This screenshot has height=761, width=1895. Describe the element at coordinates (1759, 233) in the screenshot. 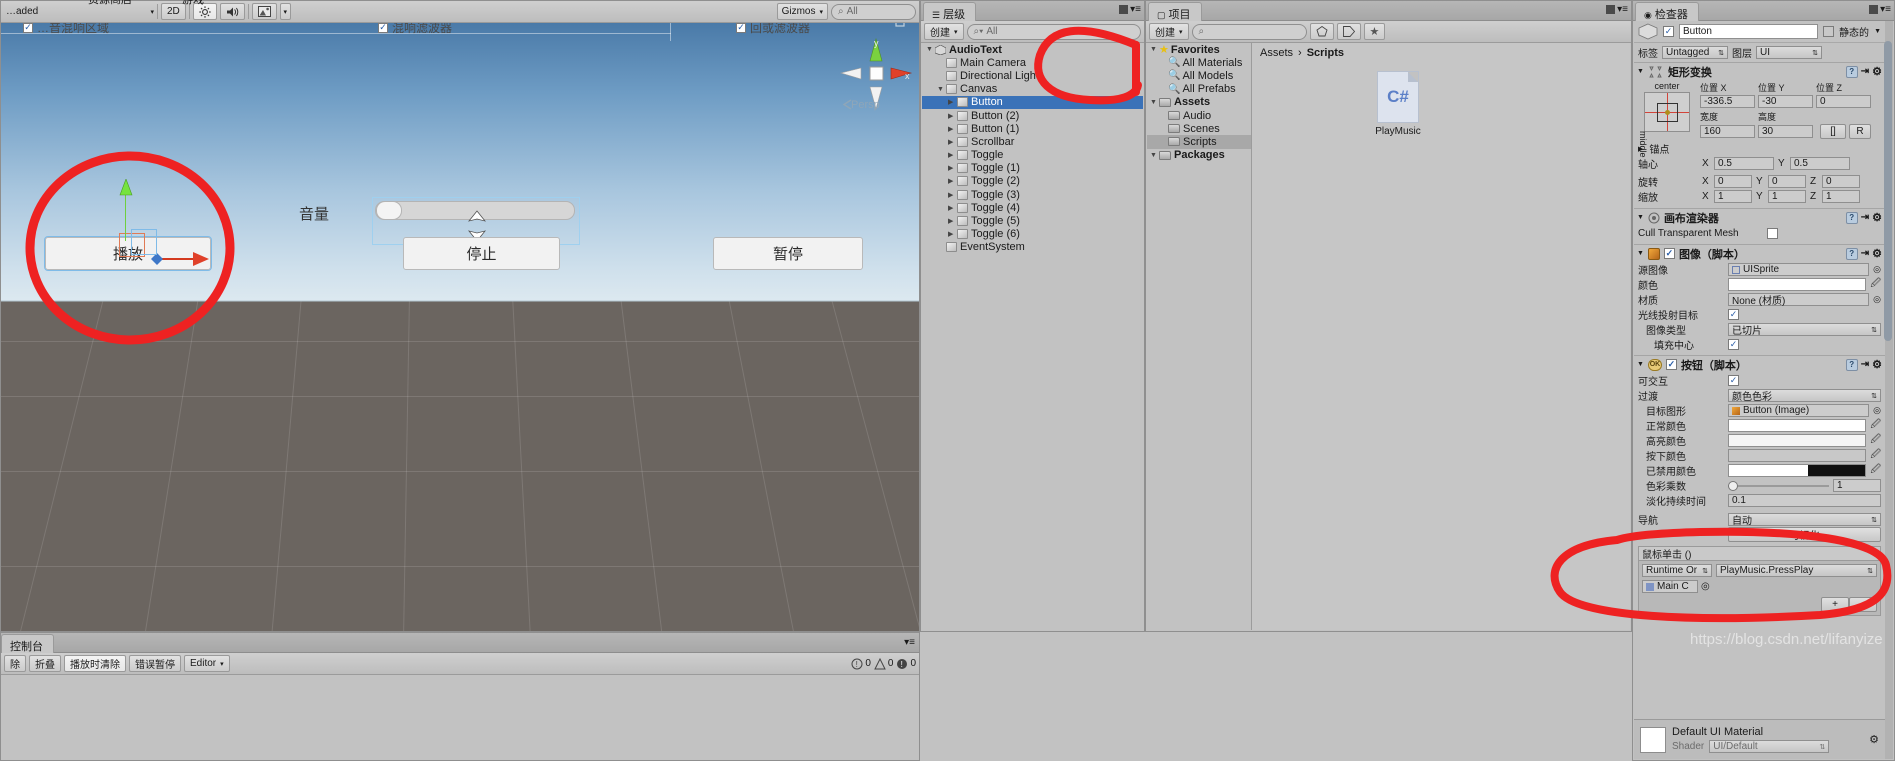

I see `cull-transparent-mesh-row: Cull Transparent Mesh` at that location.